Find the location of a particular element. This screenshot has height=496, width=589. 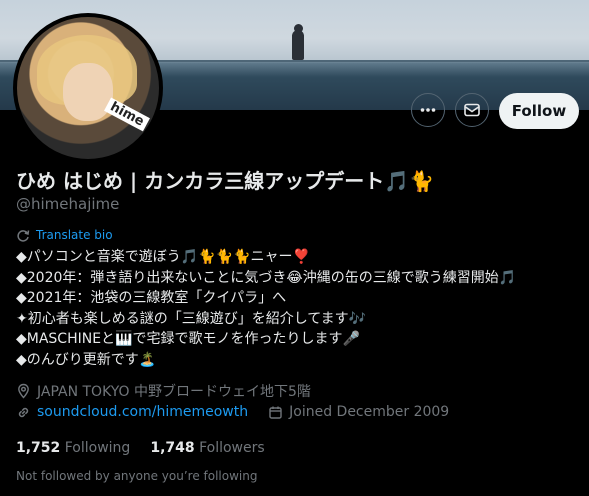

translate-label: Translate bio is located at coordinates (74, 235).